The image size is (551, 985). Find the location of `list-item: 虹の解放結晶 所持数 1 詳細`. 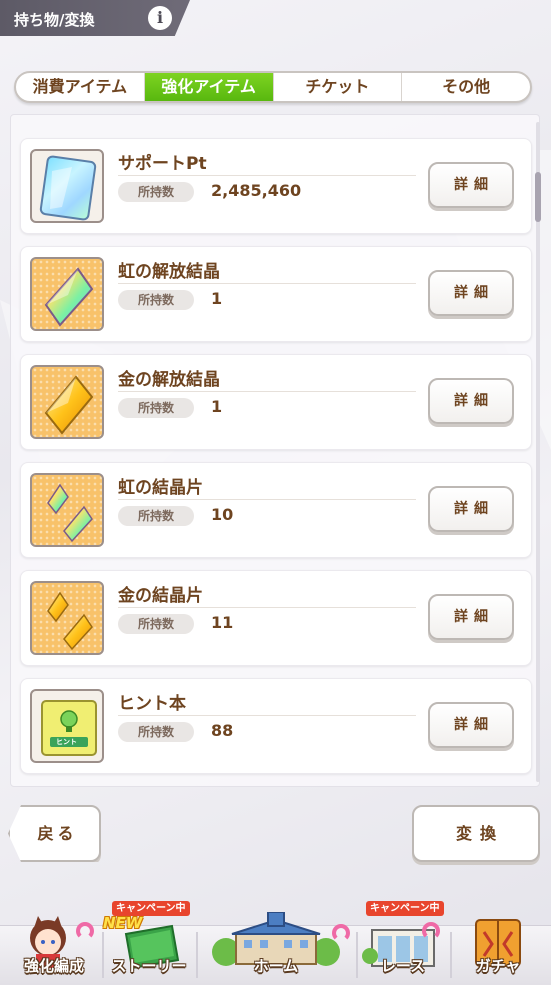

list-item: 虹の解放結晶 所持数 1 詳細 is located at coordinates (276, 294).